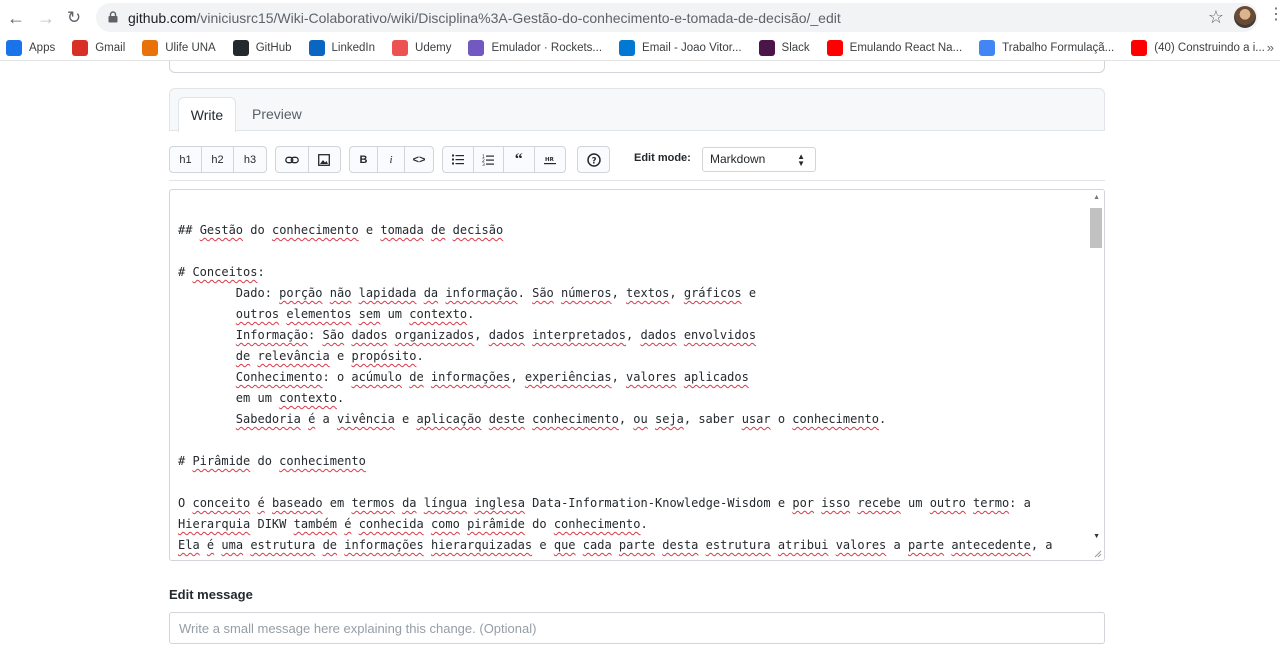 The image size is (1280, 661). I want to click on ulife-icon, so click(150, 48).